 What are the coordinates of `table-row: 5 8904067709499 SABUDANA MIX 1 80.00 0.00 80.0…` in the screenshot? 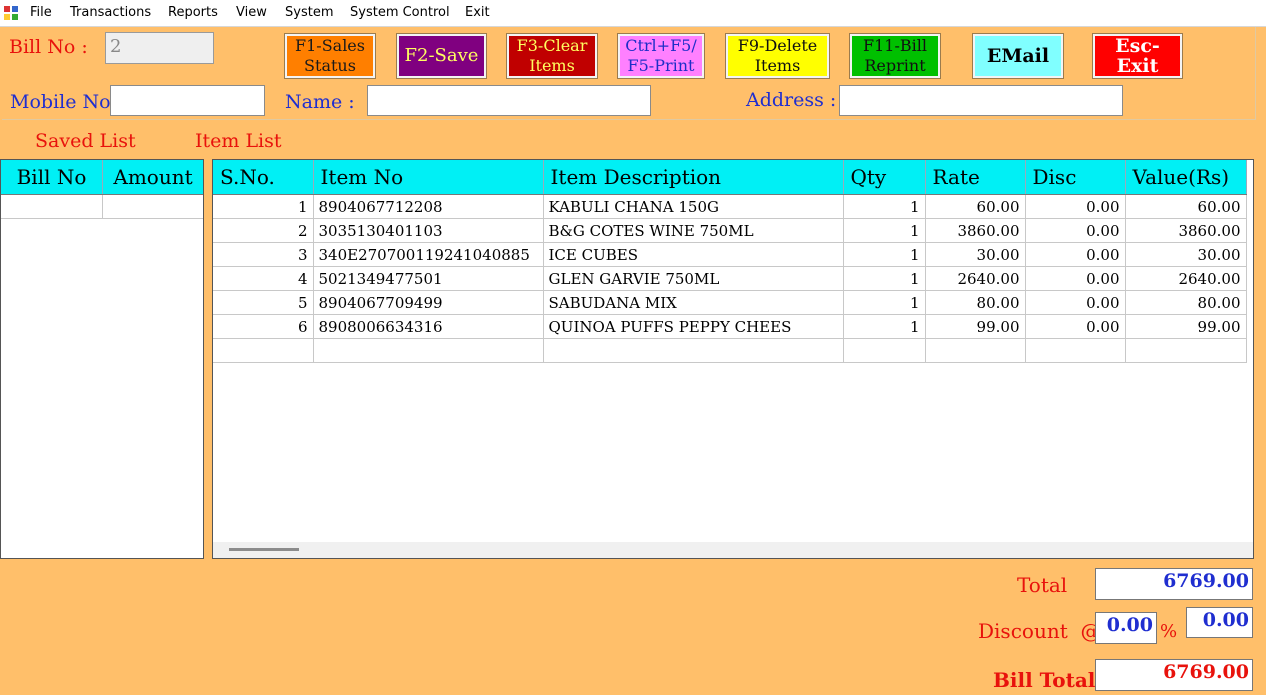 It's located at (730, 302).